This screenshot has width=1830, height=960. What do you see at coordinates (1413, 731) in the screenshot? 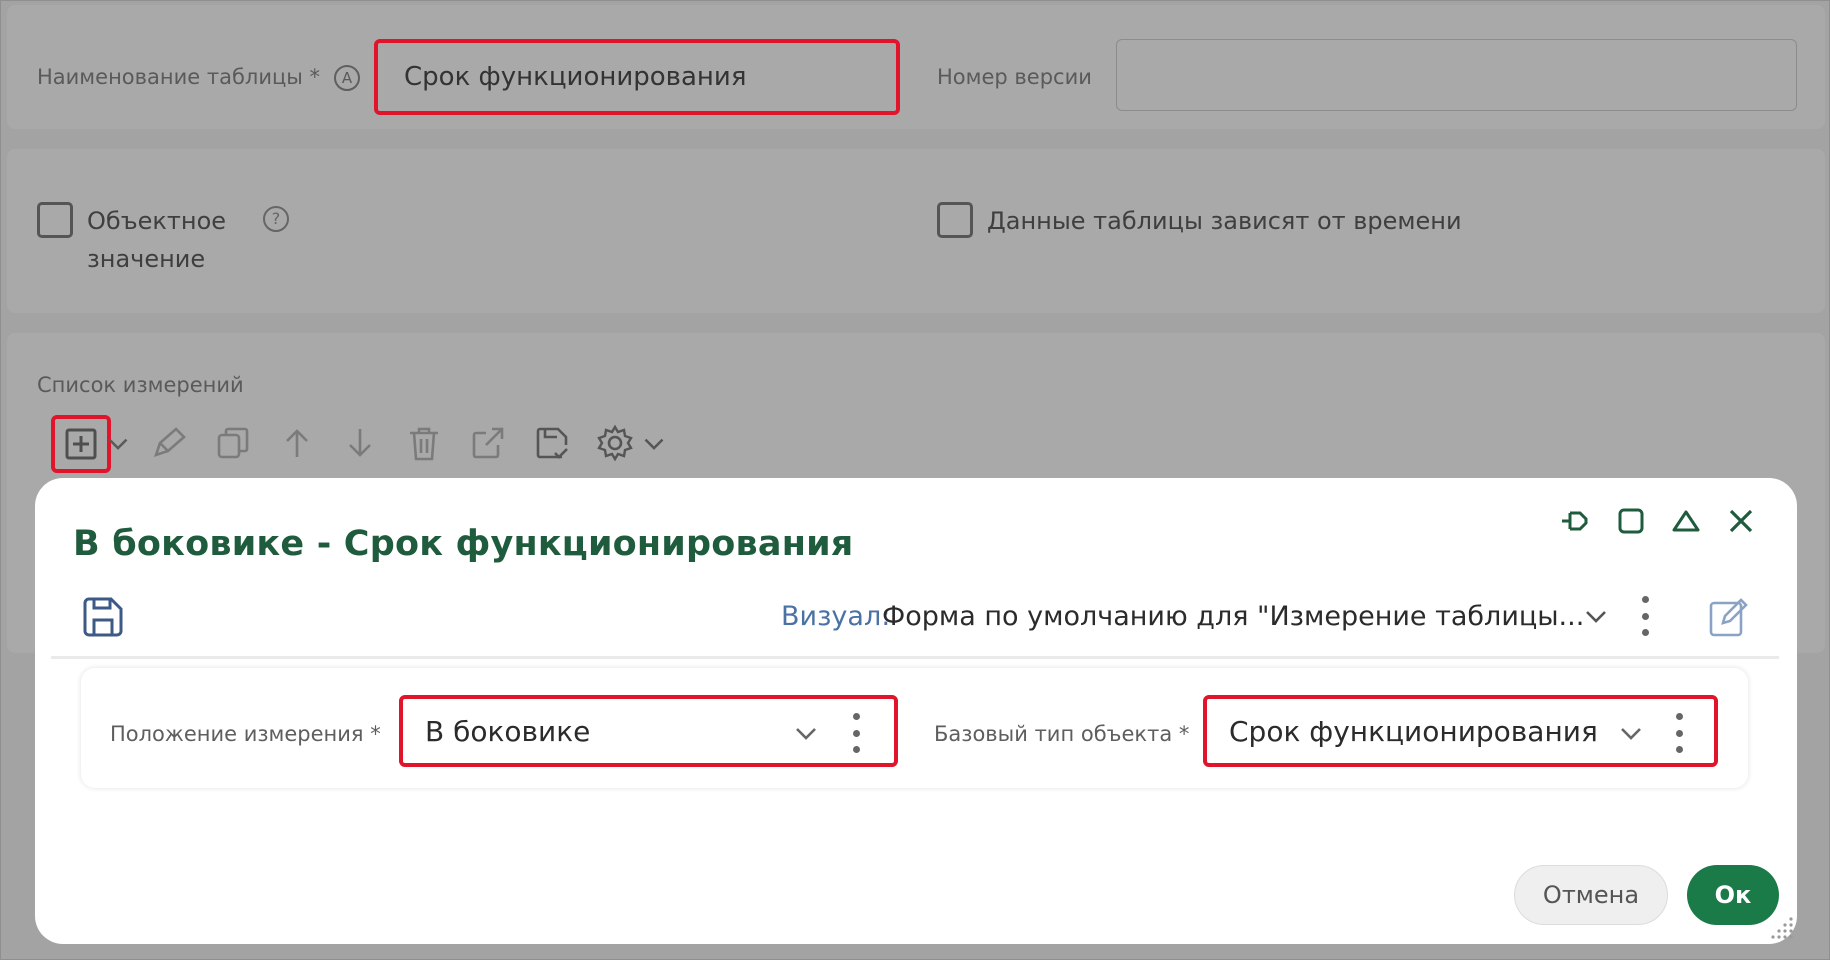
I see `base-type-value: Срок функционирования` at bounding box center [1413, 731].